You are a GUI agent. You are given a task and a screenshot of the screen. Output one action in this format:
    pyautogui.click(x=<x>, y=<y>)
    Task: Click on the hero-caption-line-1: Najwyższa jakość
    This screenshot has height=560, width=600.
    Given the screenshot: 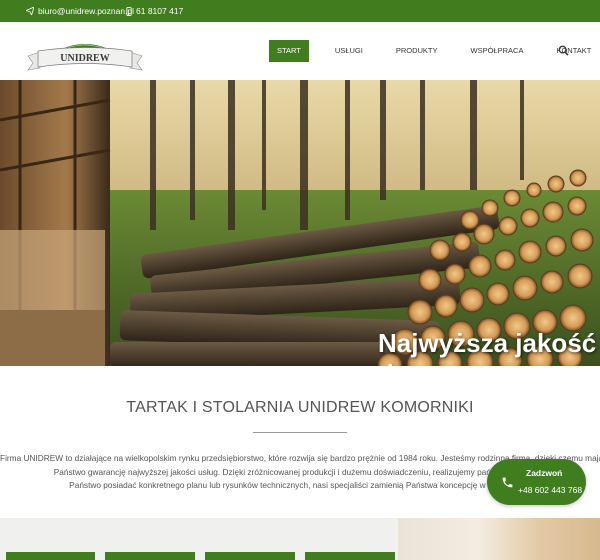 What is the action you would take?
    pyautogui.click(x=487, y=343)
    